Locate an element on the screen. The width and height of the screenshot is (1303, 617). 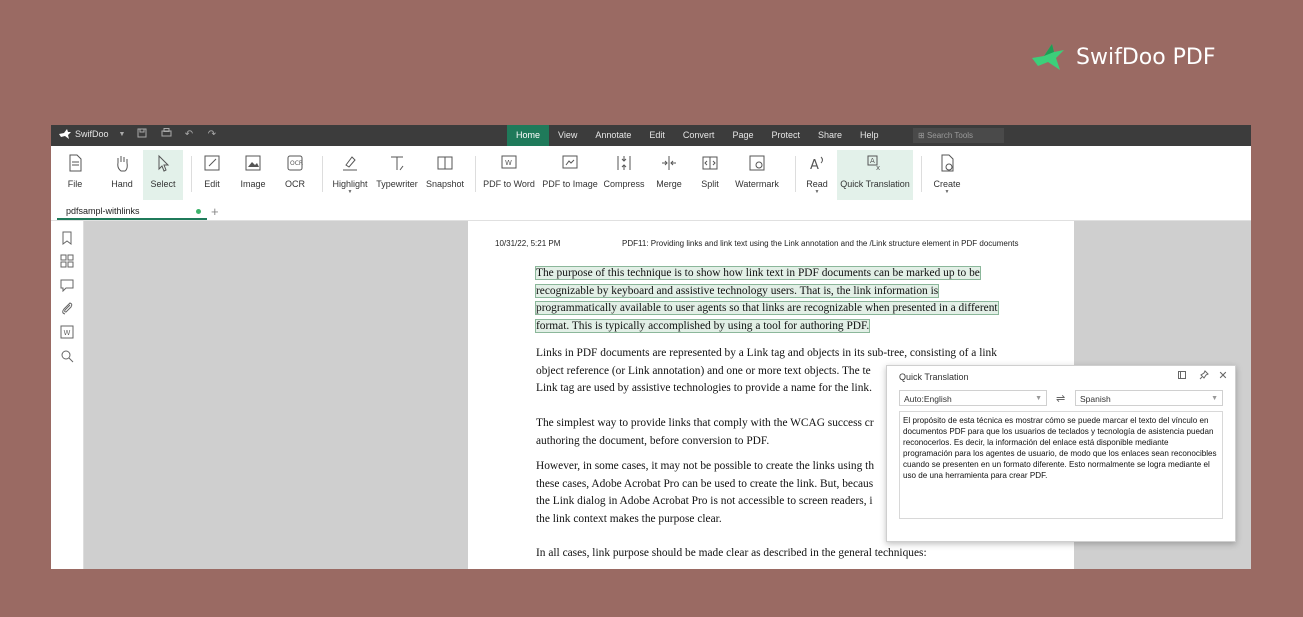
image-button: Image is located at coordinates (253, 175).